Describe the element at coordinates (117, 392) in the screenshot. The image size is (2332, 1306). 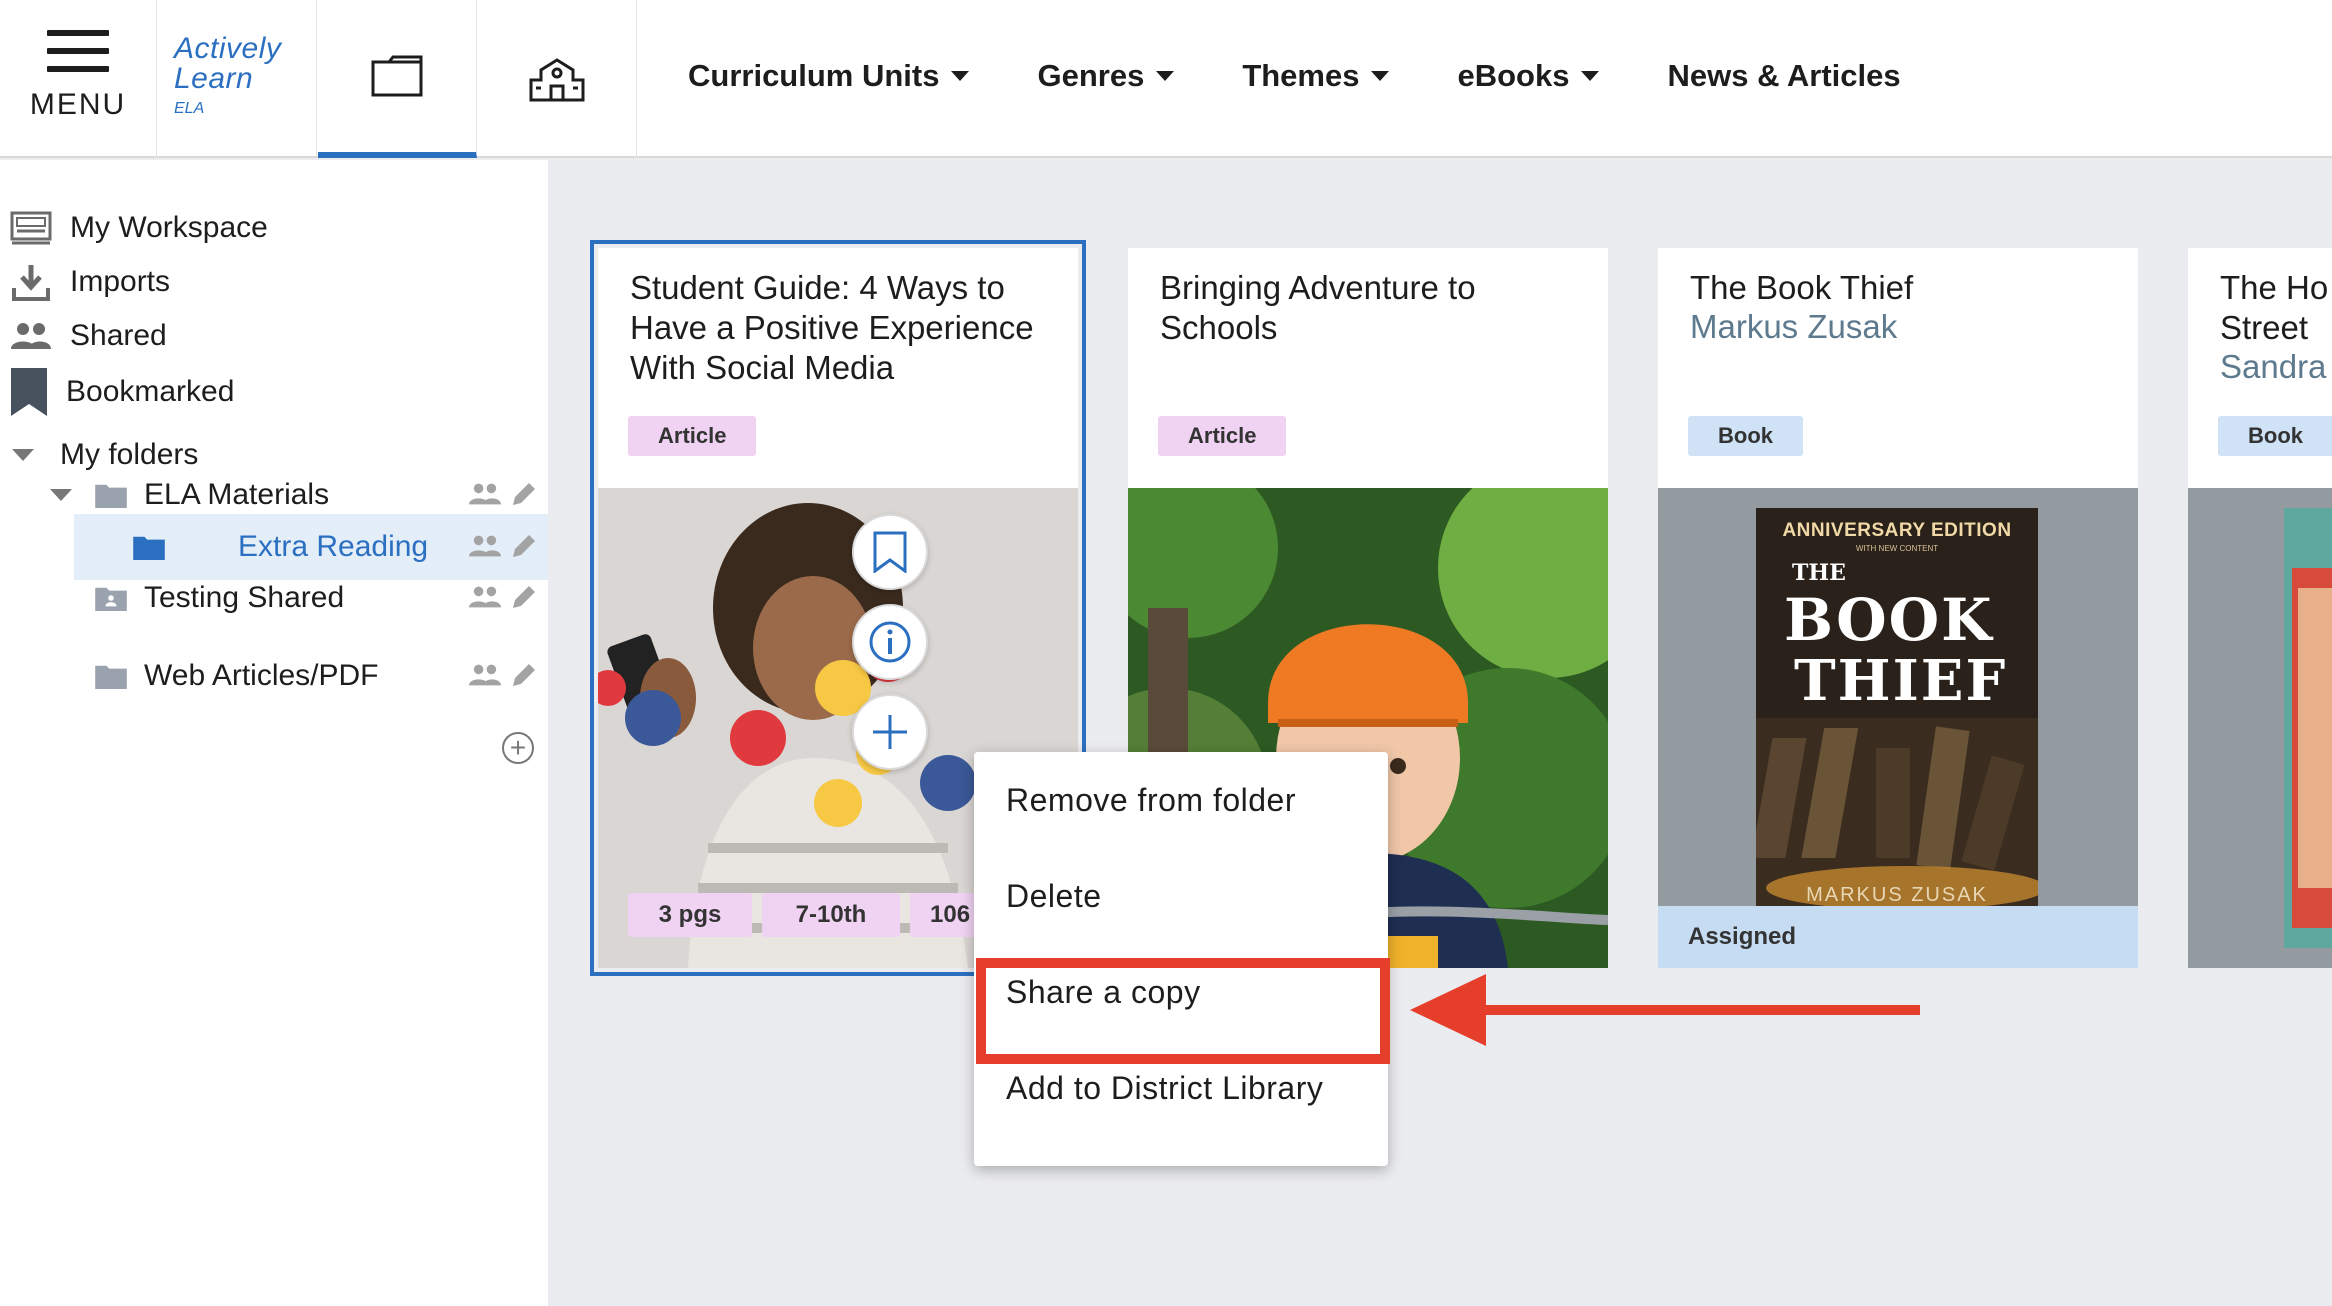
I see `sidebar-item-bookmarked: Bookmarked` at that location.